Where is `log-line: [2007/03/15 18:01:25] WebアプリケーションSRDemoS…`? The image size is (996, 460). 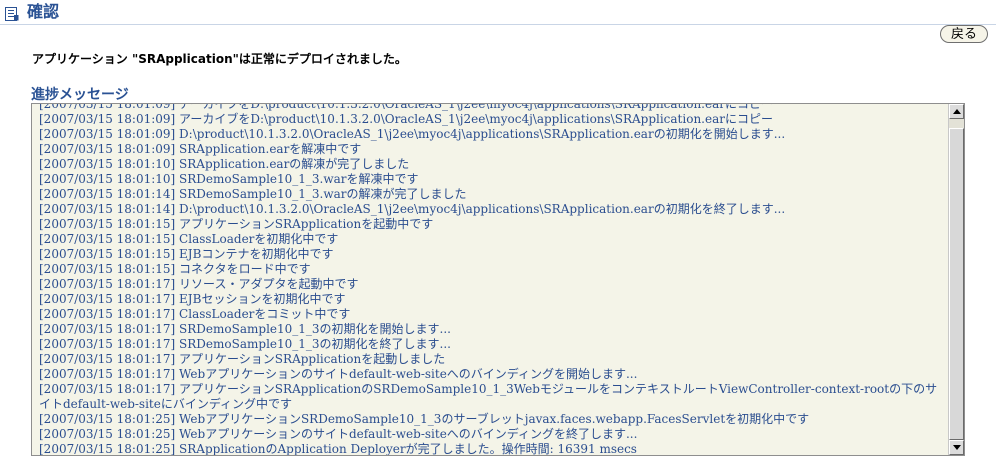 log-line: [2007/03/15 18:01:25] WebアプリケーションSRDemoS… is located at coordinates (424, 419).